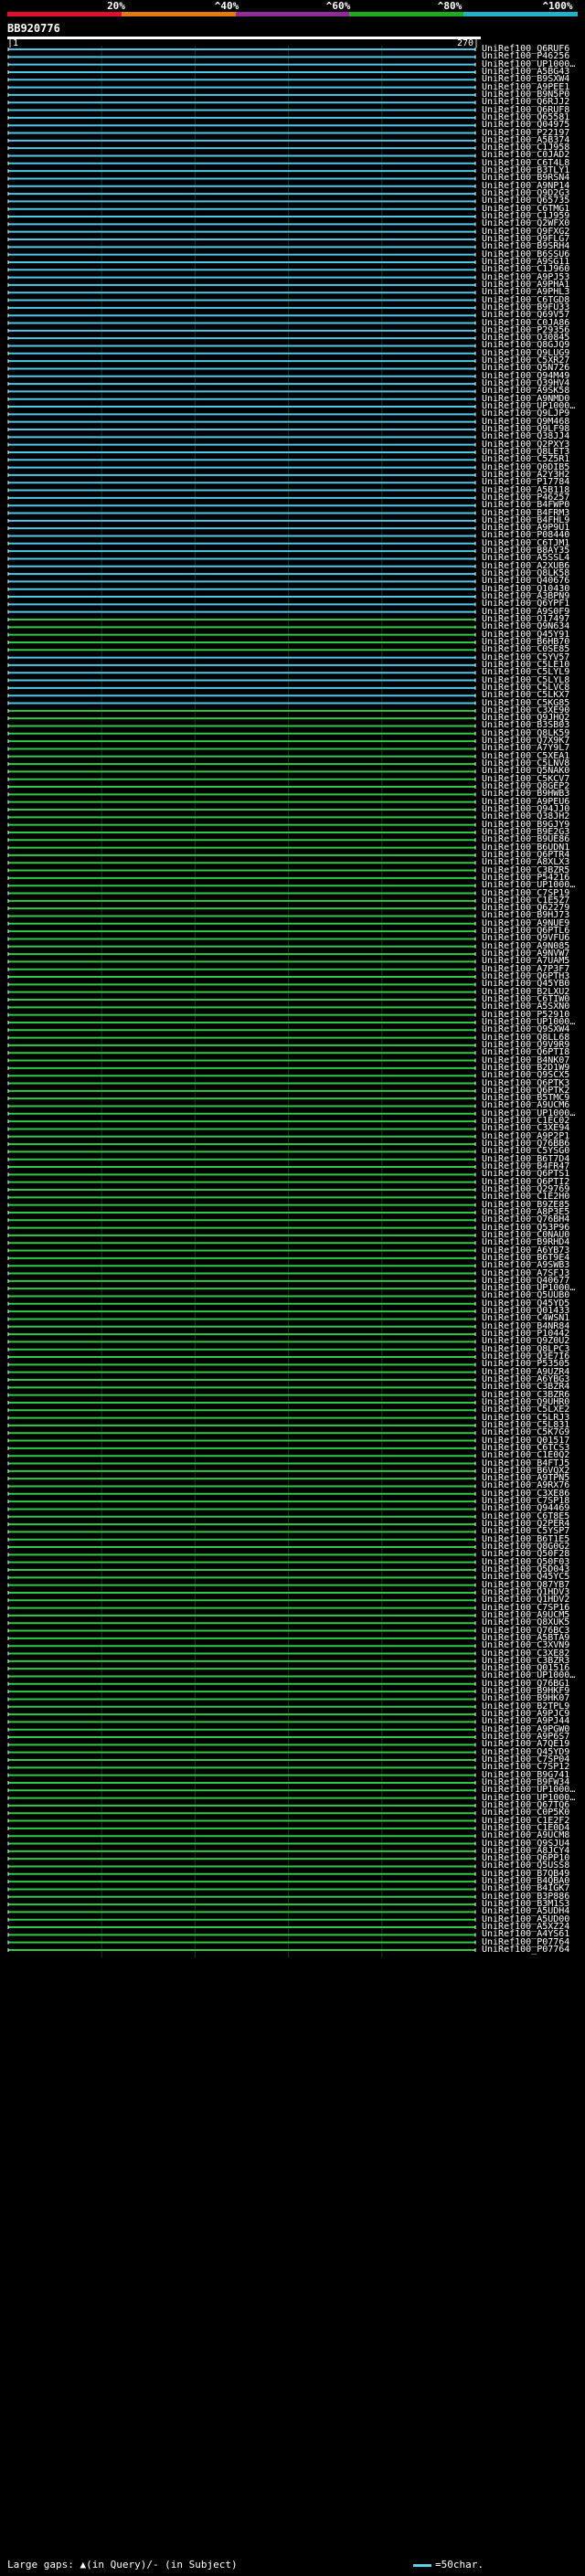 This screenshot has width=585, height=2576. I want to click on scale-legend: =50char., so click(449, 2565).